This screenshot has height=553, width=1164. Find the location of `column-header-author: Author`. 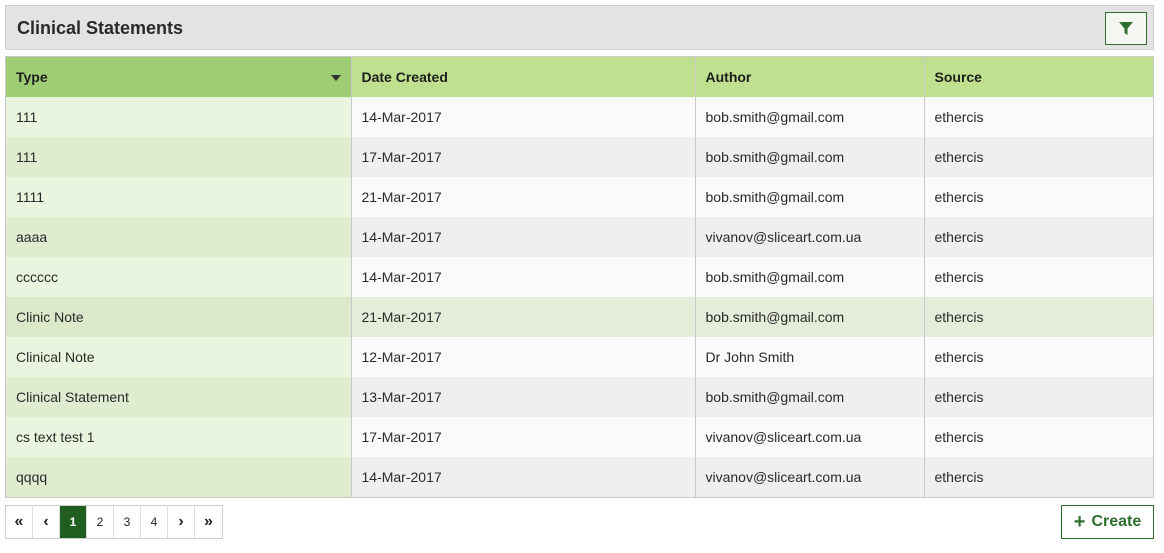

column-header-author: Author is located at coordinates (810, 77).